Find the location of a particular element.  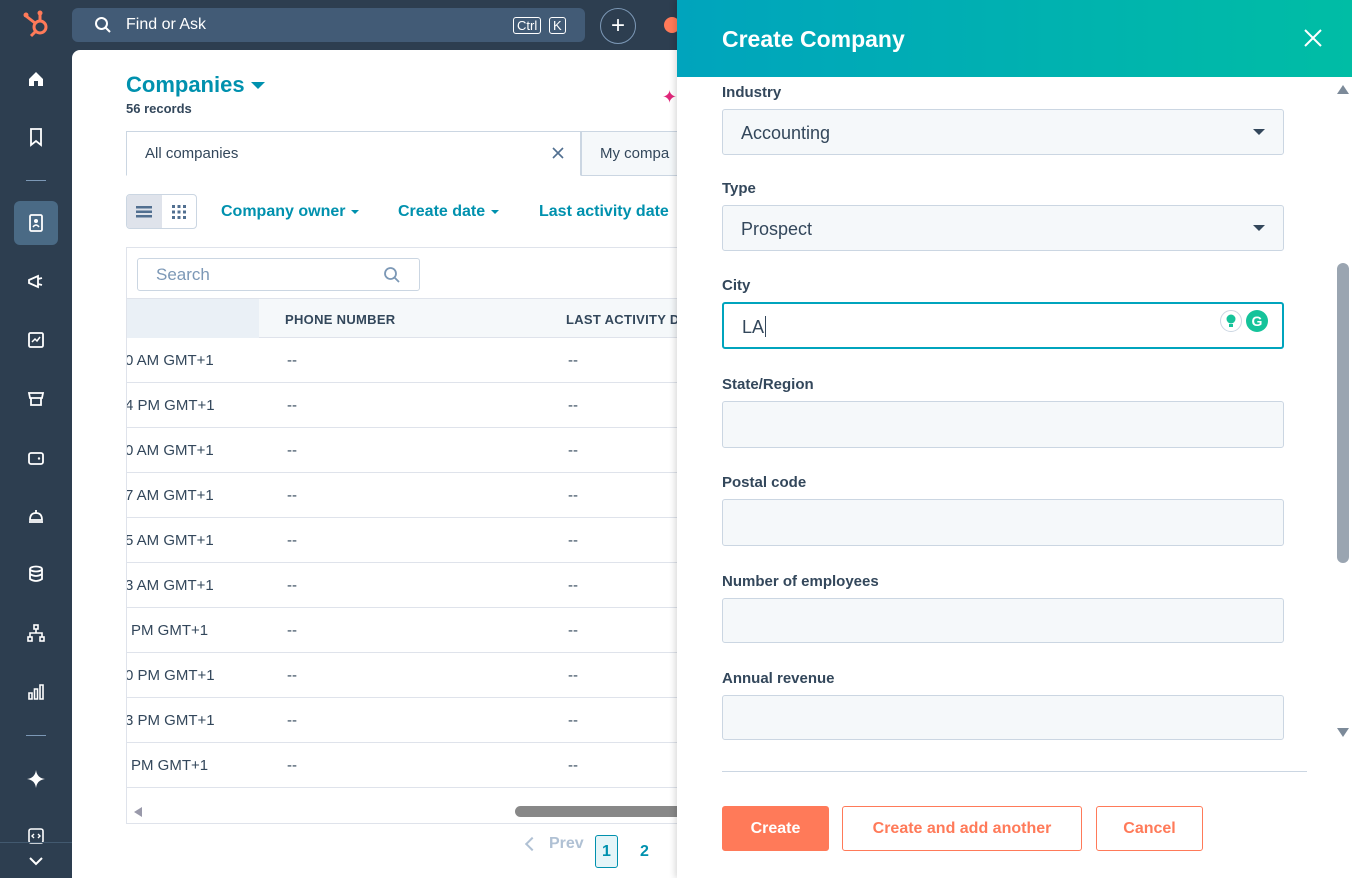

column-header-last-activity: LAST ACTIVITY D is located at coordinates (621, 319).